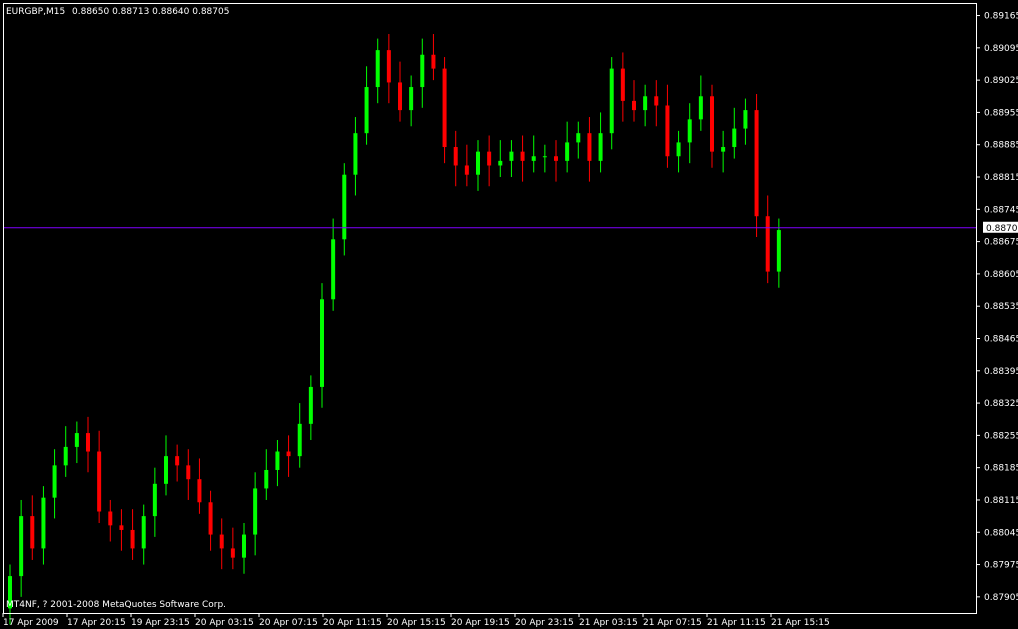  I want to click on x-tick-label: 20 Apr 11:15, so click(352, 623).